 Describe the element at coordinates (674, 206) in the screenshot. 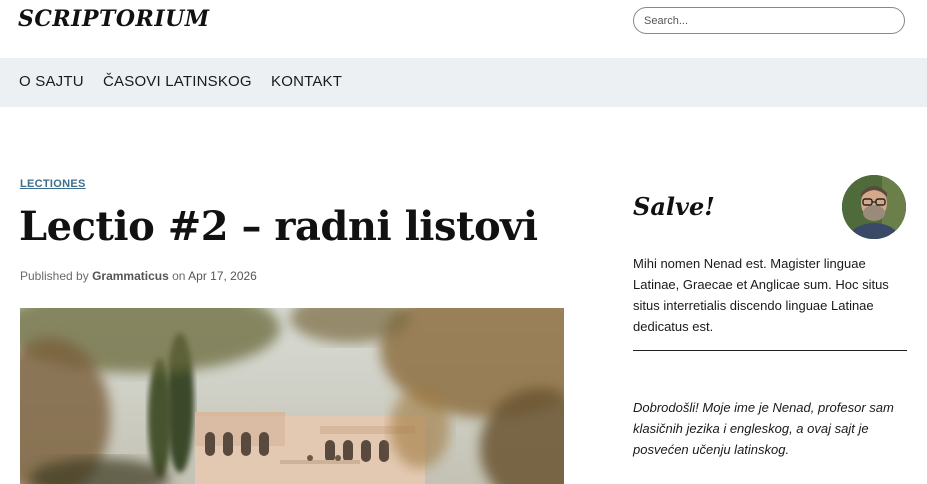

I see `sidebar-heading: Salve!` at that location.